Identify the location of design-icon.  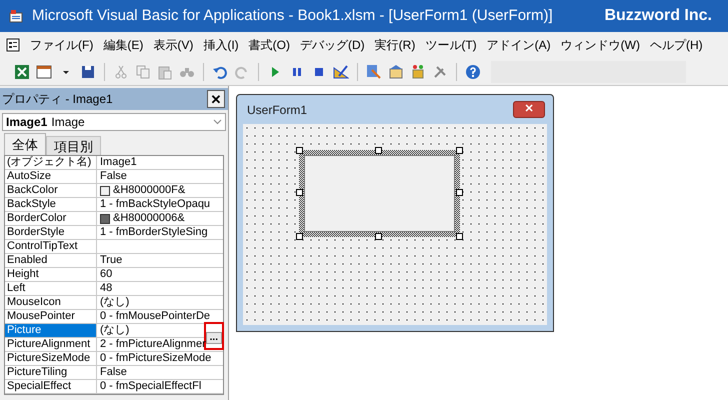
(341, 72).